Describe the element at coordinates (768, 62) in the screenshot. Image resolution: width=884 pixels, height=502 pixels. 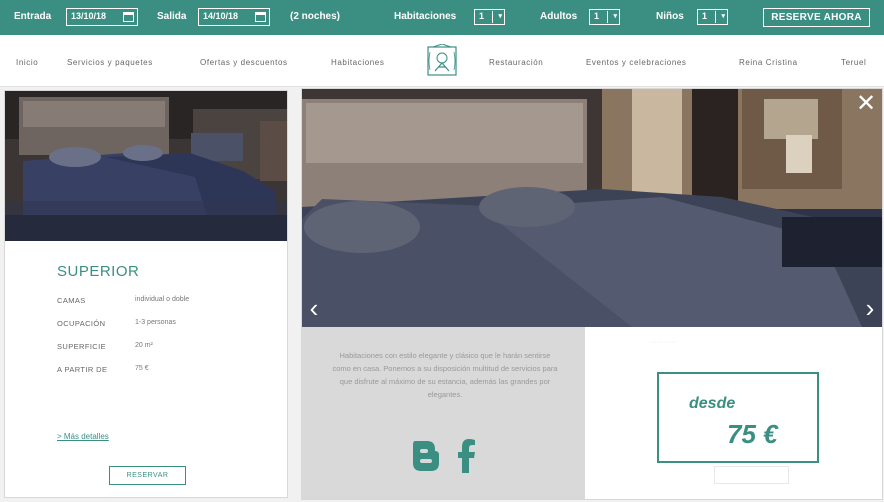
I see `nav-item-reina-cristina: Reina Cristina` at that location.